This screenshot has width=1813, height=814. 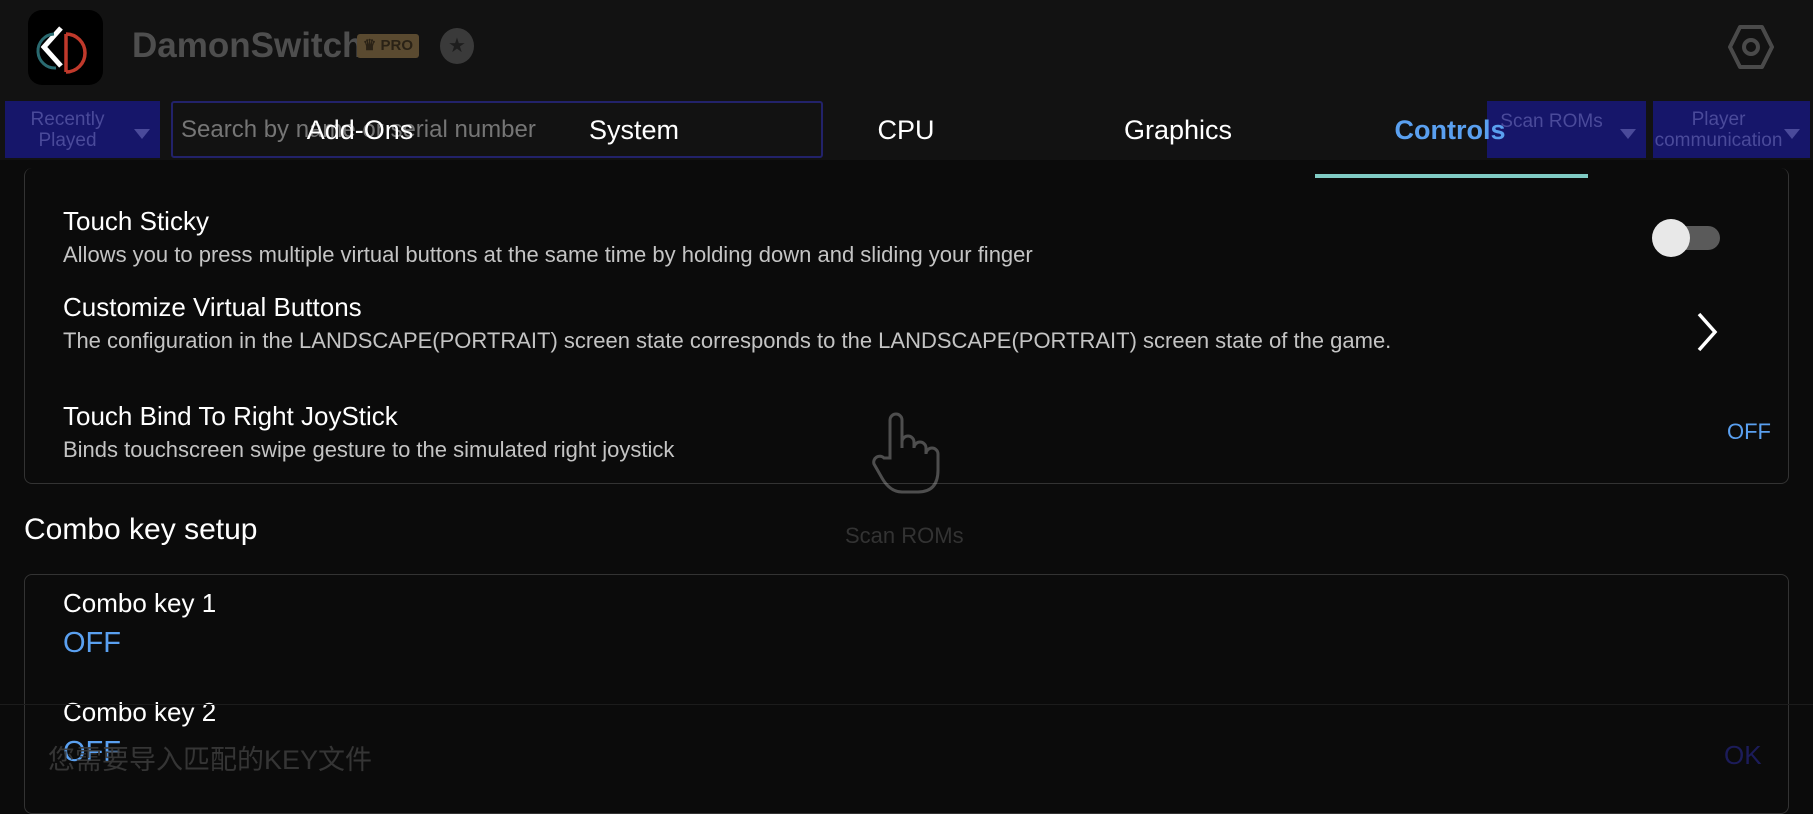 What do you see at coordinates (210, 760) in the screenshot?
I see `dialog-message: 您需要导入匹配的KEY文件` at bounding box center [210, 760].